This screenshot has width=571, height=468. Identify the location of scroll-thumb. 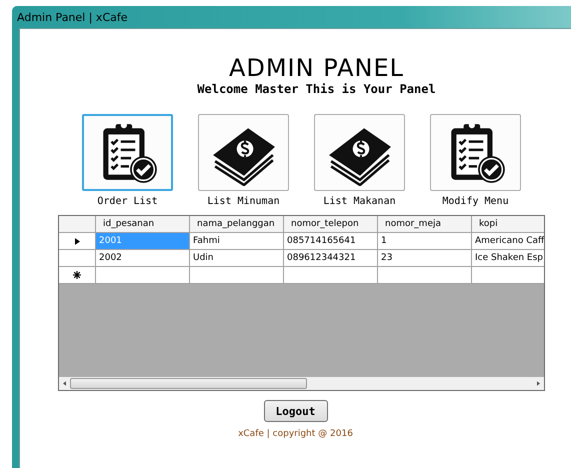
(188, 383).